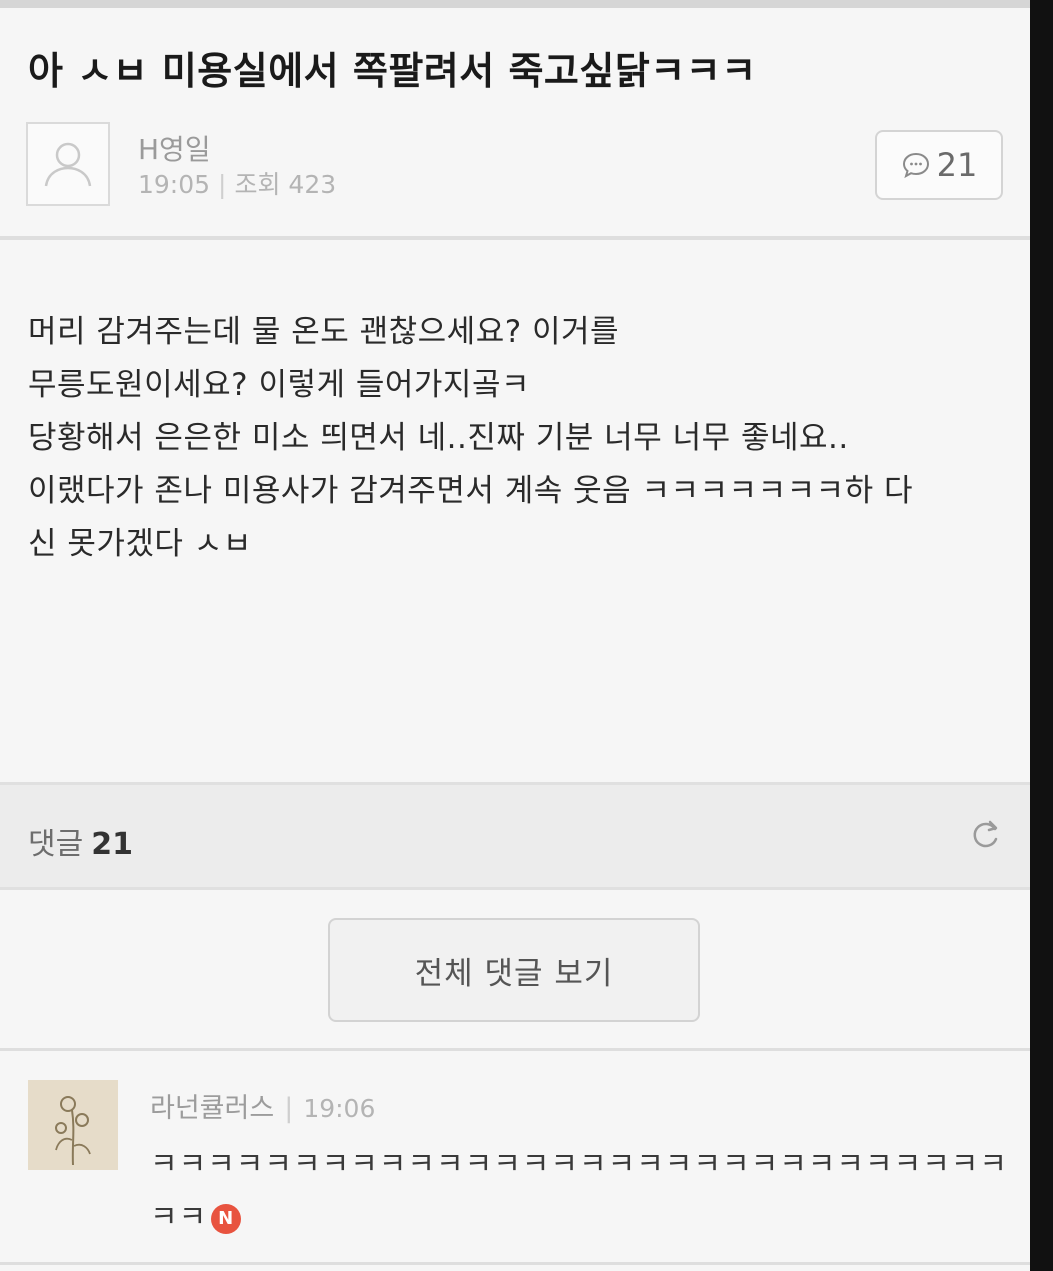  What do you see at coordinates (226, 1218) in the screenshot?
I see `new-badge: N` at bounding box center [226, 1218].